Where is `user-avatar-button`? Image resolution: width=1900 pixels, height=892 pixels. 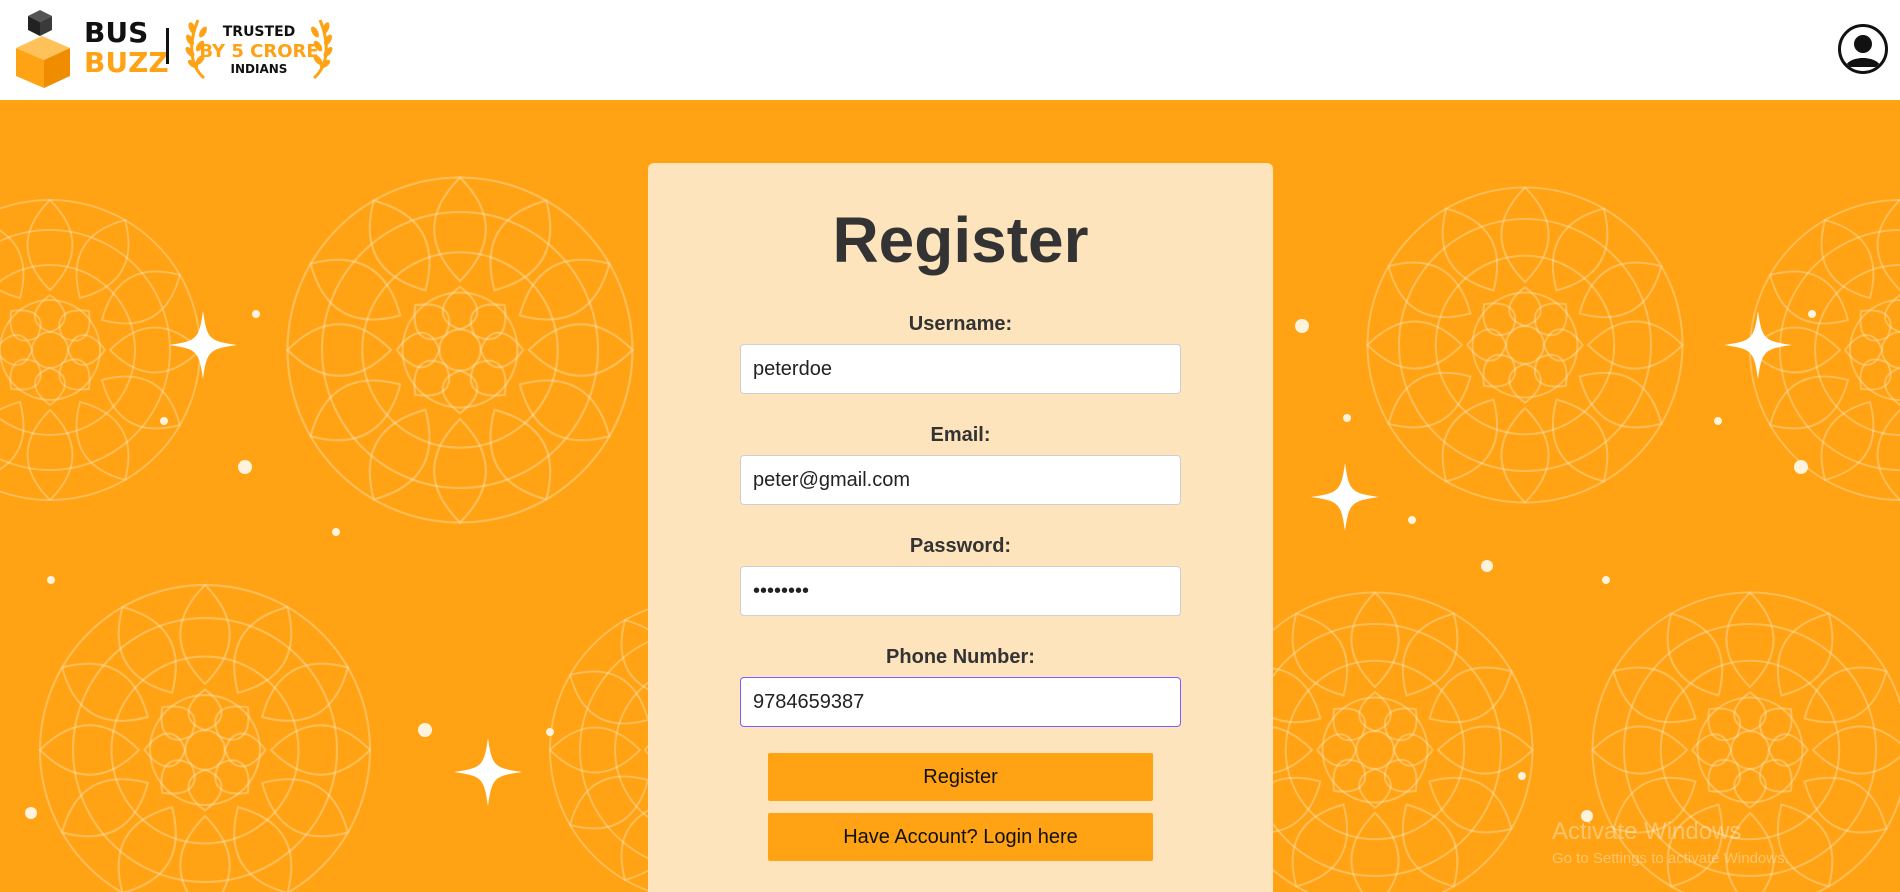 user-avatar-button is located at coordinates (1863, 49).